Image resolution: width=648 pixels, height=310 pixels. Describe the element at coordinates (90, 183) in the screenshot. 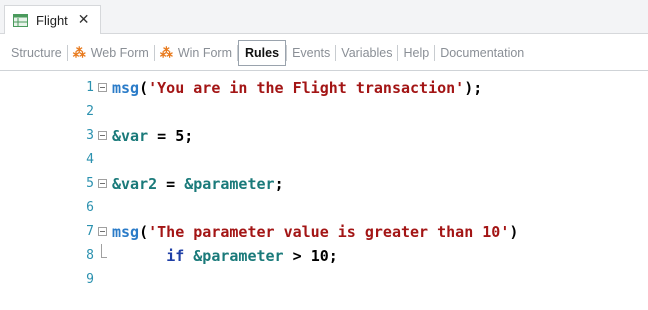

I see `line-number: 5` at that location.